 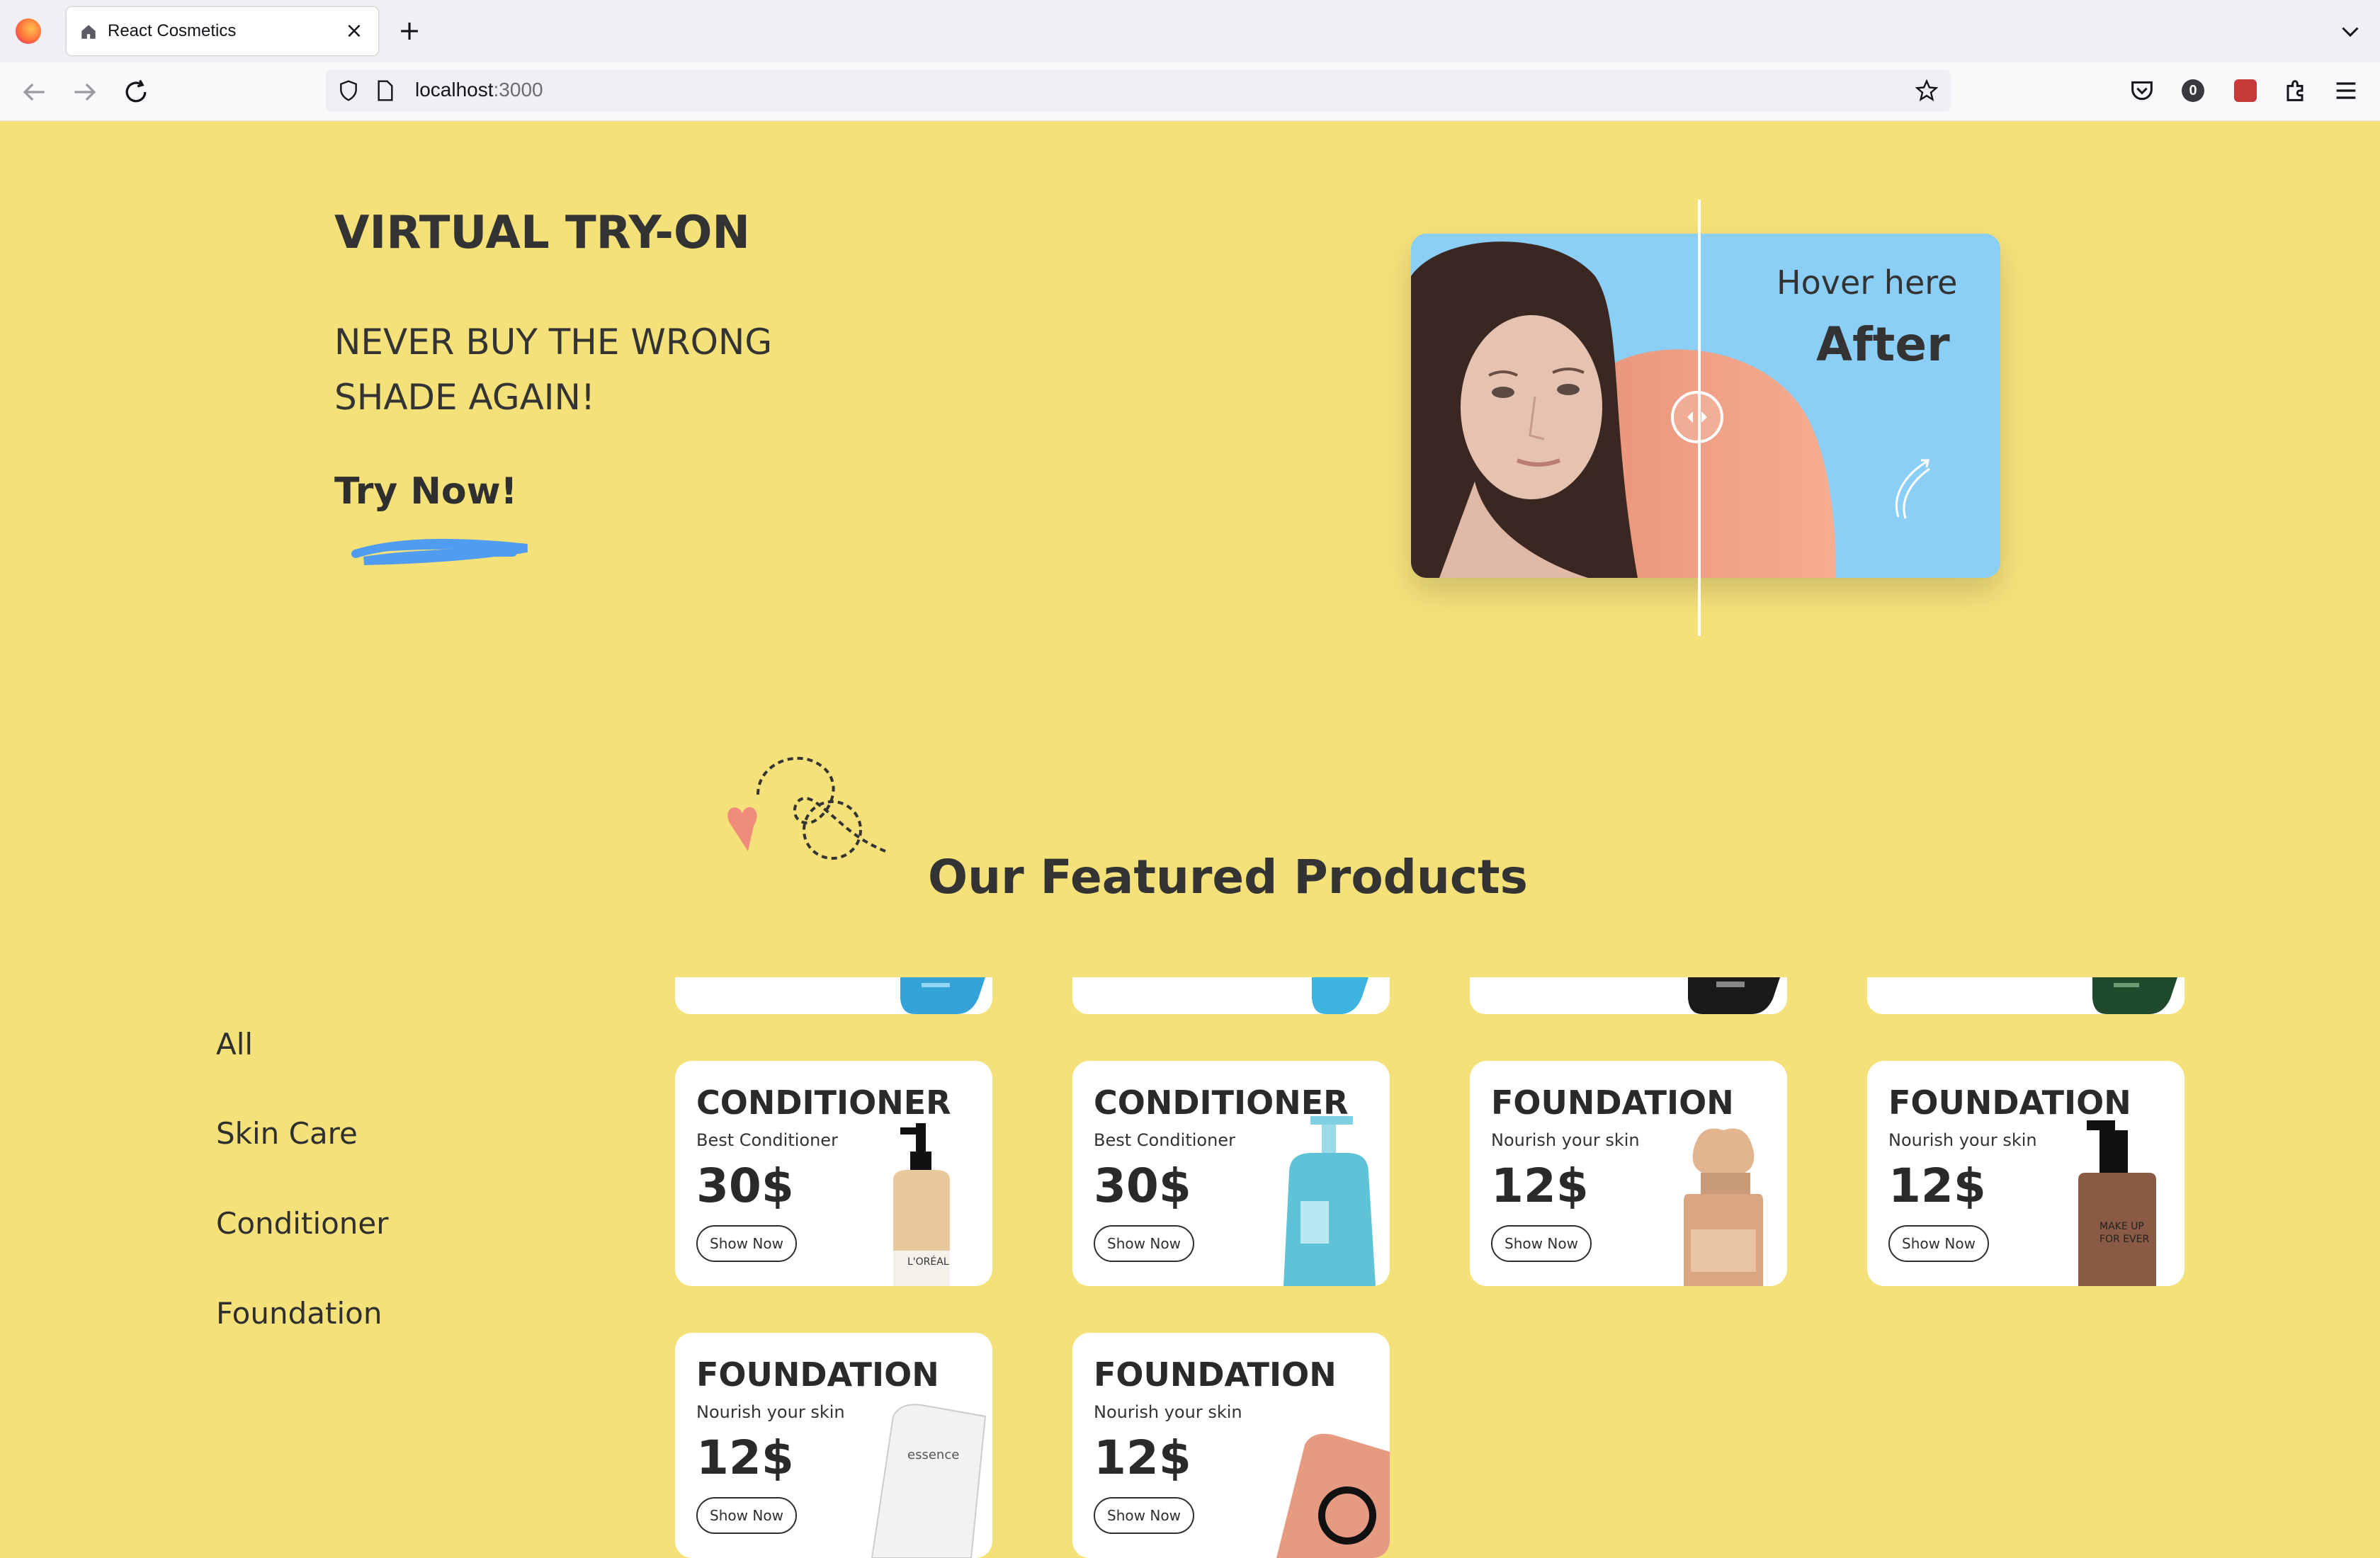 What do you see at coordinates (386, 90) in the screenshot?
I see `page-icon` at bounding box center [386, 90].